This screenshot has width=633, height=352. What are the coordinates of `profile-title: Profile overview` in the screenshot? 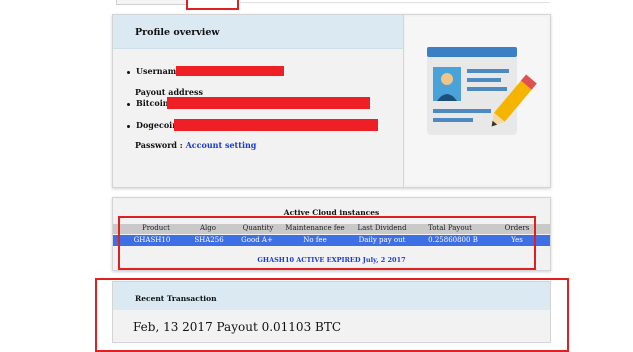 It's located at (177, 32).